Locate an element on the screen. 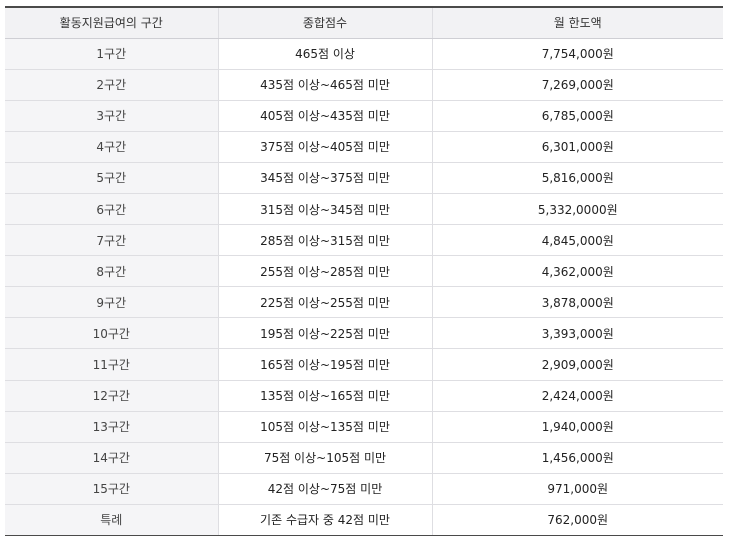 This screenshot has height=545, width=732. table-row: 1구간 465점 이상 7,754,000원 is located at coordinates (364, 54).